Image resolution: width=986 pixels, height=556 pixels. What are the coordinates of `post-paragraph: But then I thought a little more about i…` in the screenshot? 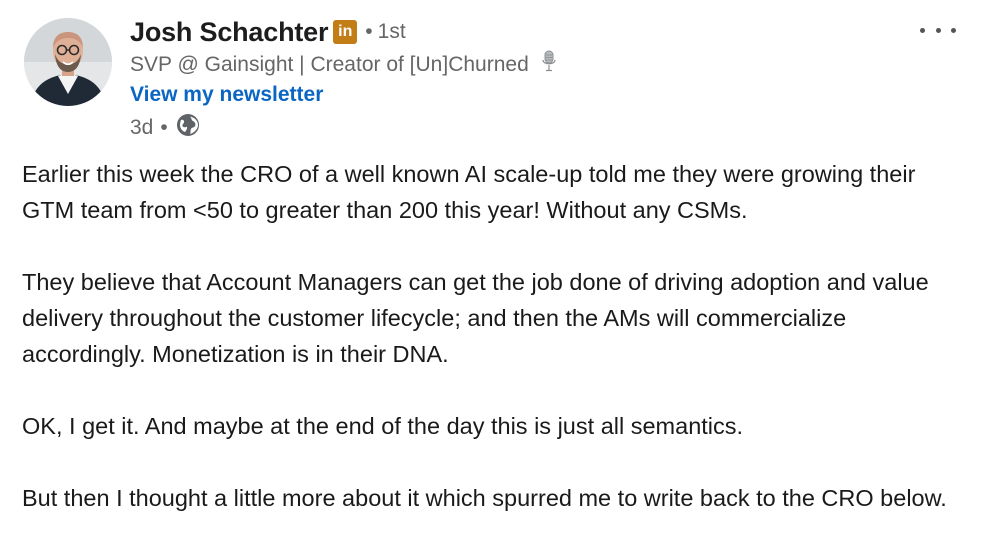 It's located at (484, 498).